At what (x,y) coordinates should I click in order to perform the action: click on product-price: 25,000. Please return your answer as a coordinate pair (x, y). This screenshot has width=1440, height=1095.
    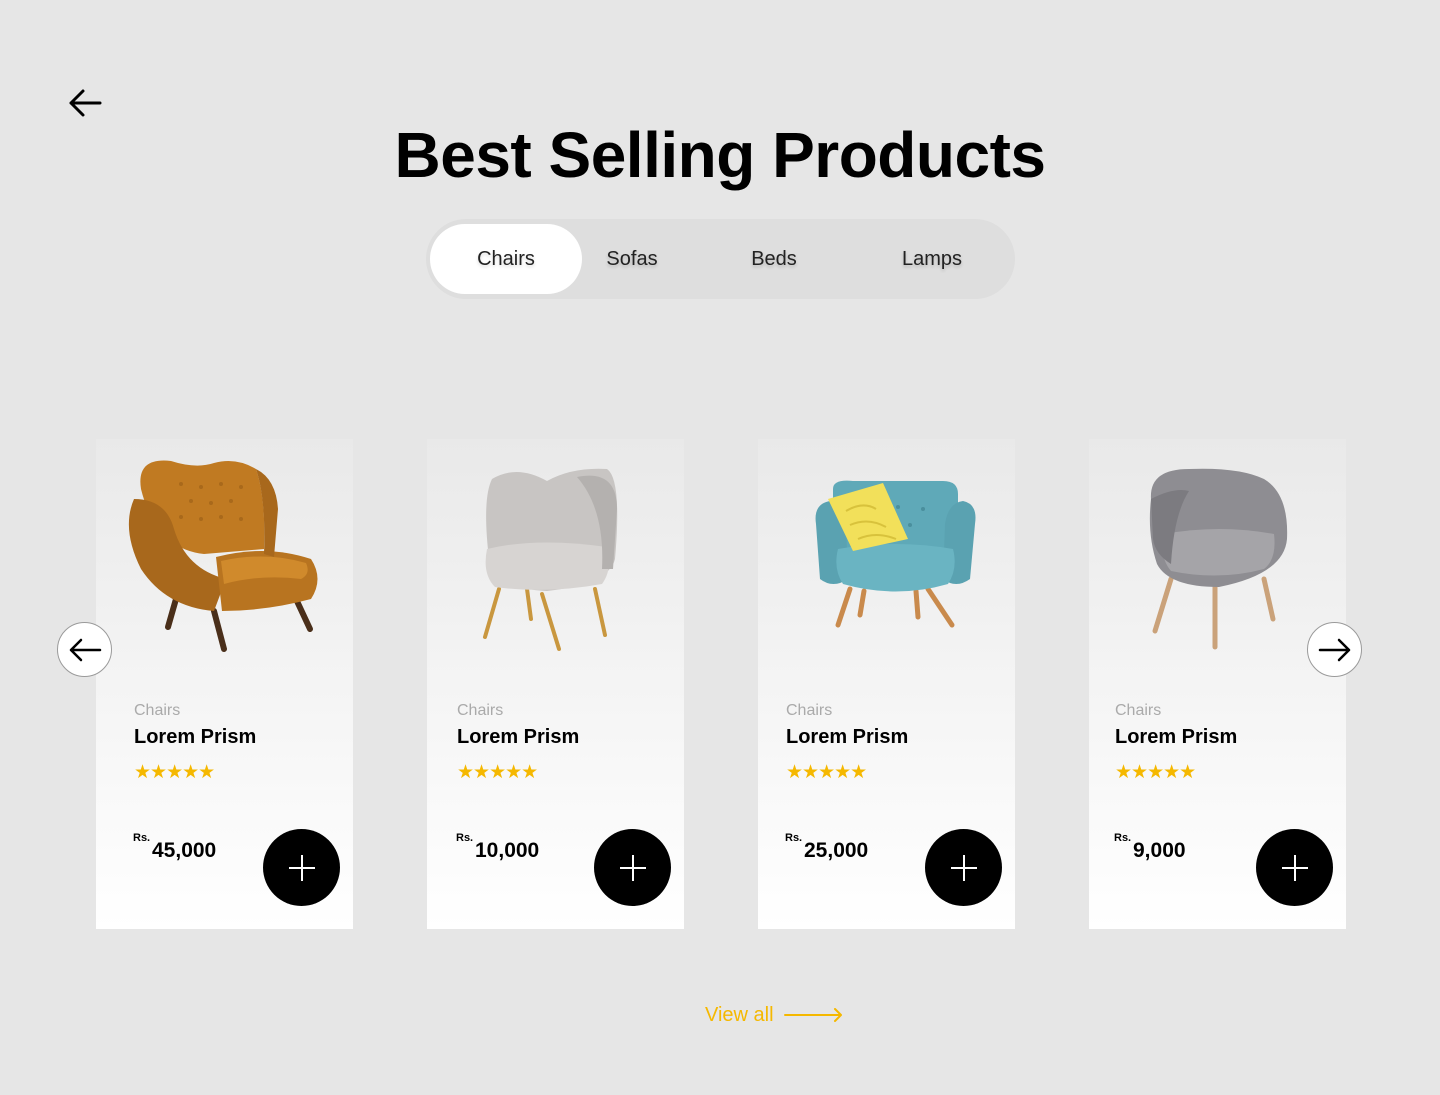
    Looking at the image, I should click on (836, 850).